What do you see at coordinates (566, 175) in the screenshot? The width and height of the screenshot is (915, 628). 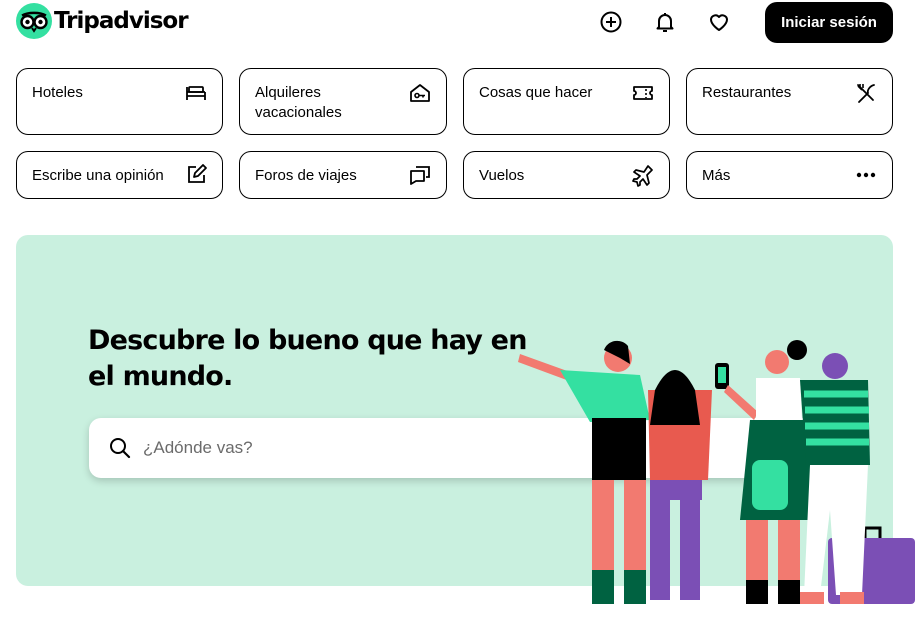 I see `category-flights: Vuelos` at bounding box center [566, 175].